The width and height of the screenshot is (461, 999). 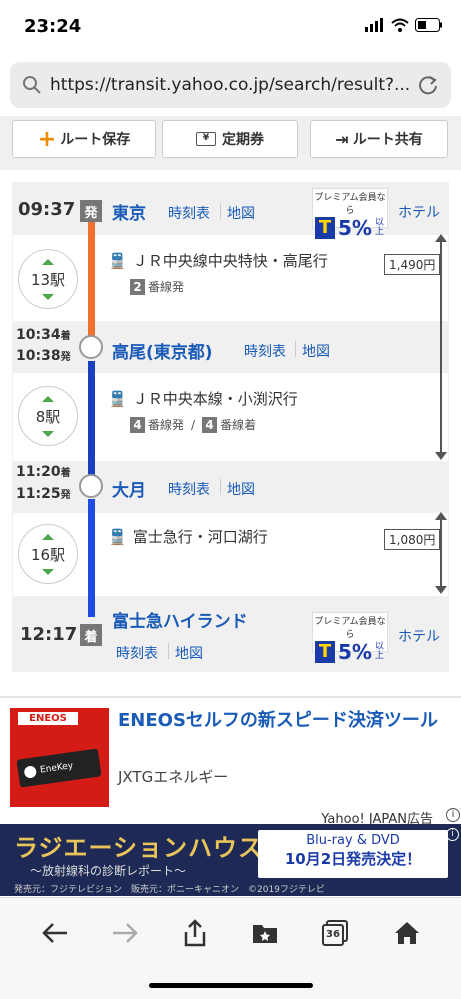 What do you see at coordinates (49, 634) in the screenshot?
I see `arrival-time: 12:17` at bounding box center [49, 634].